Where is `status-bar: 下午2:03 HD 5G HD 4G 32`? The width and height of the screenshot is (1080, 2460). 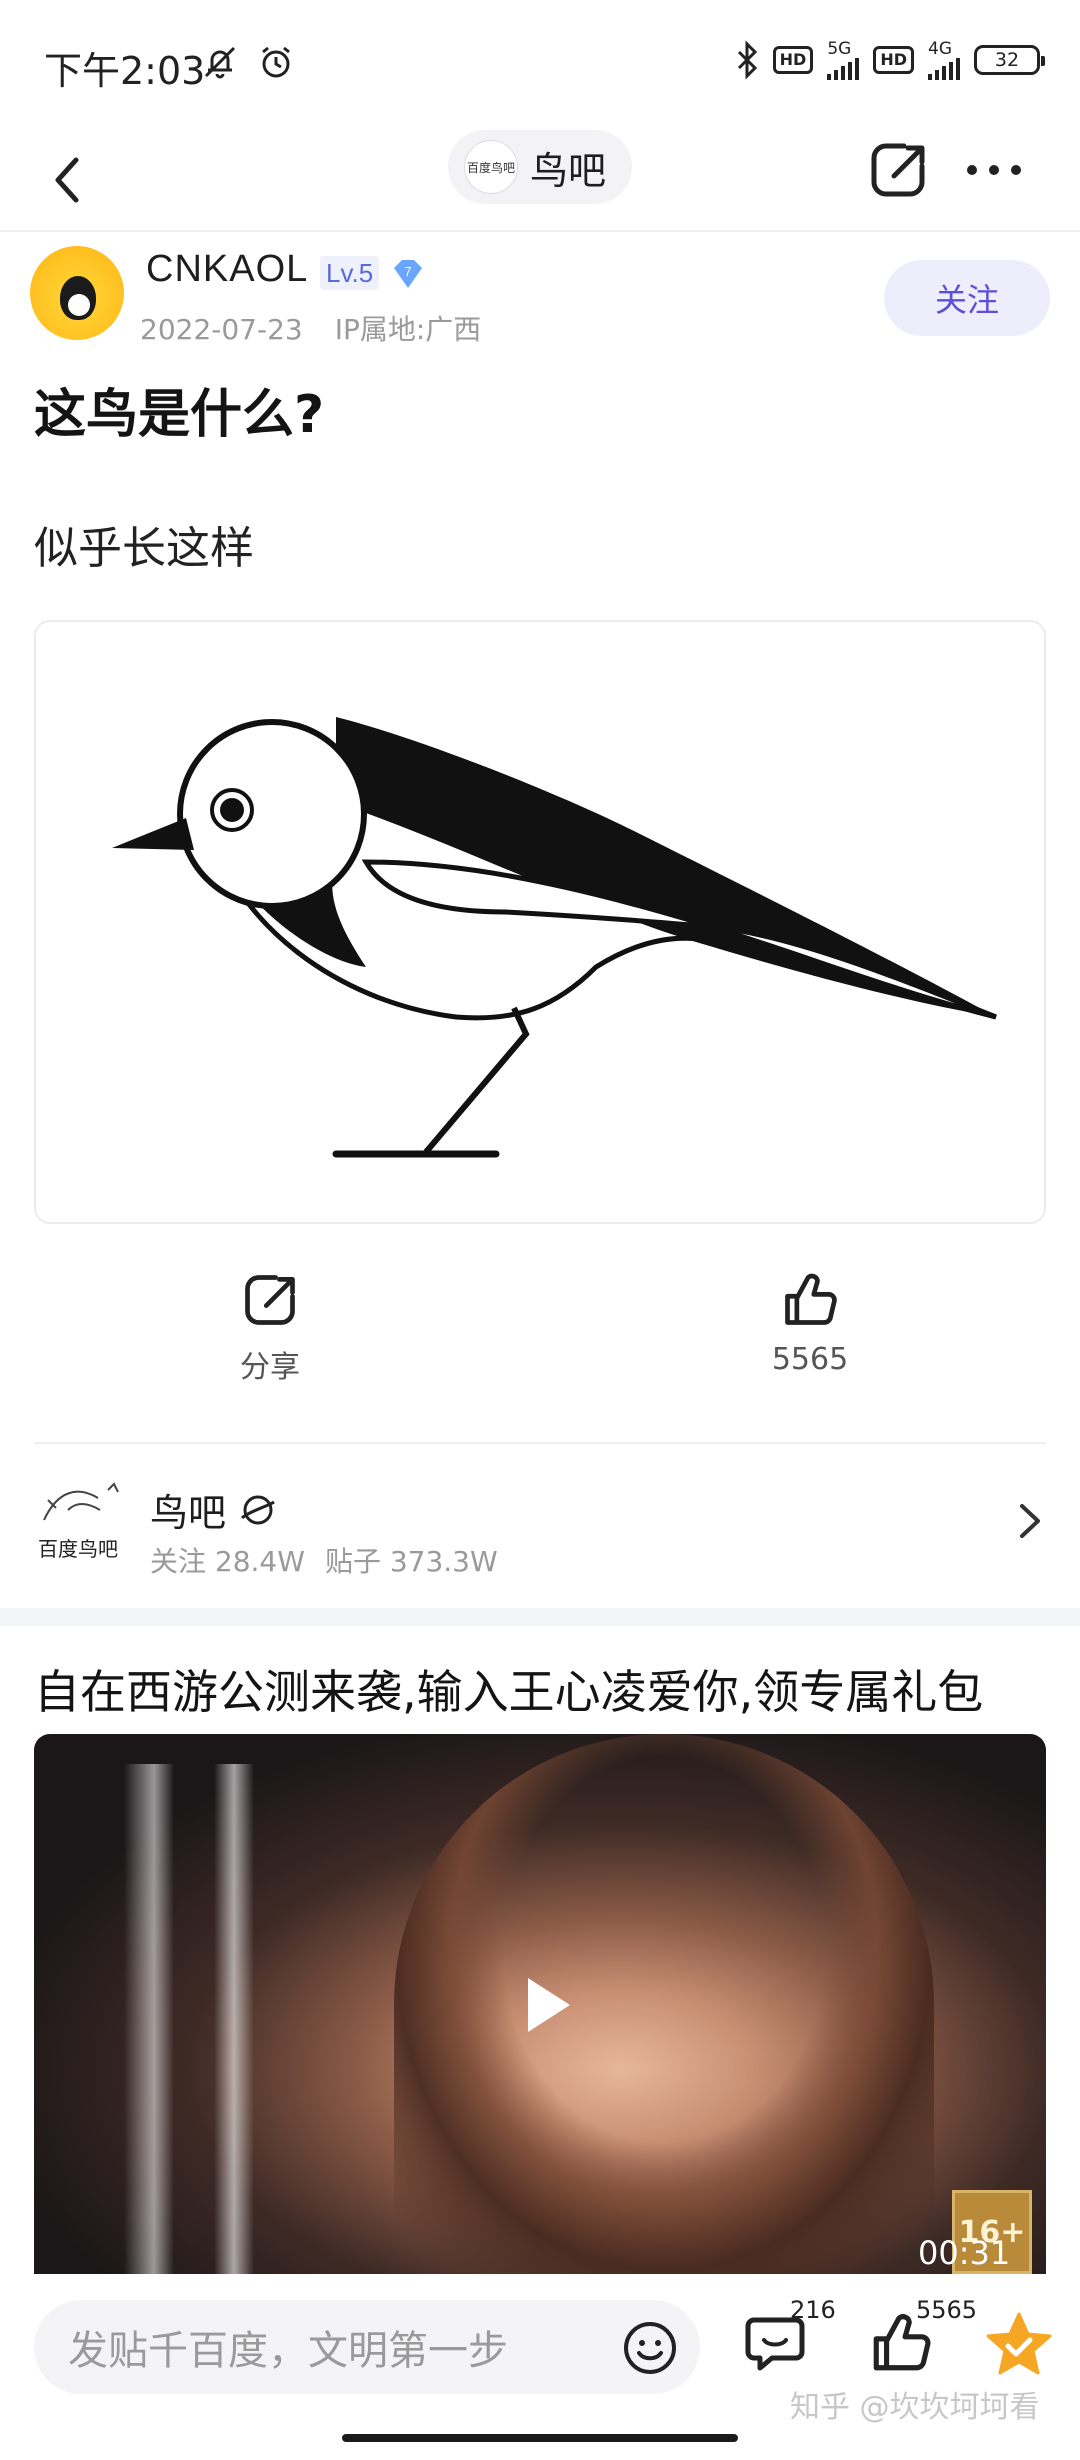 status-bar: 下午2:03 HD 5G HD 4G 32 is located at coordinates (540, 65).